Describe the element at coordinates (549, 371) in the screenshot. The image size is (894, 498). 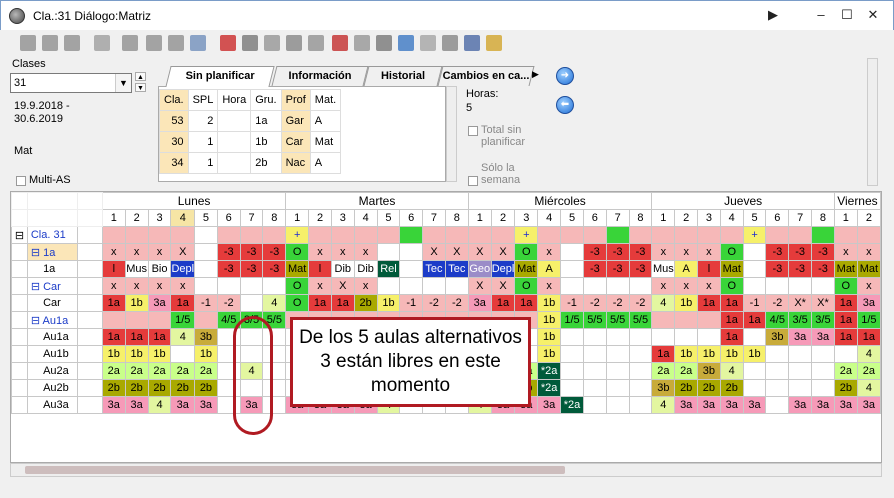
I see `matrix-cell: *2a` at that location.